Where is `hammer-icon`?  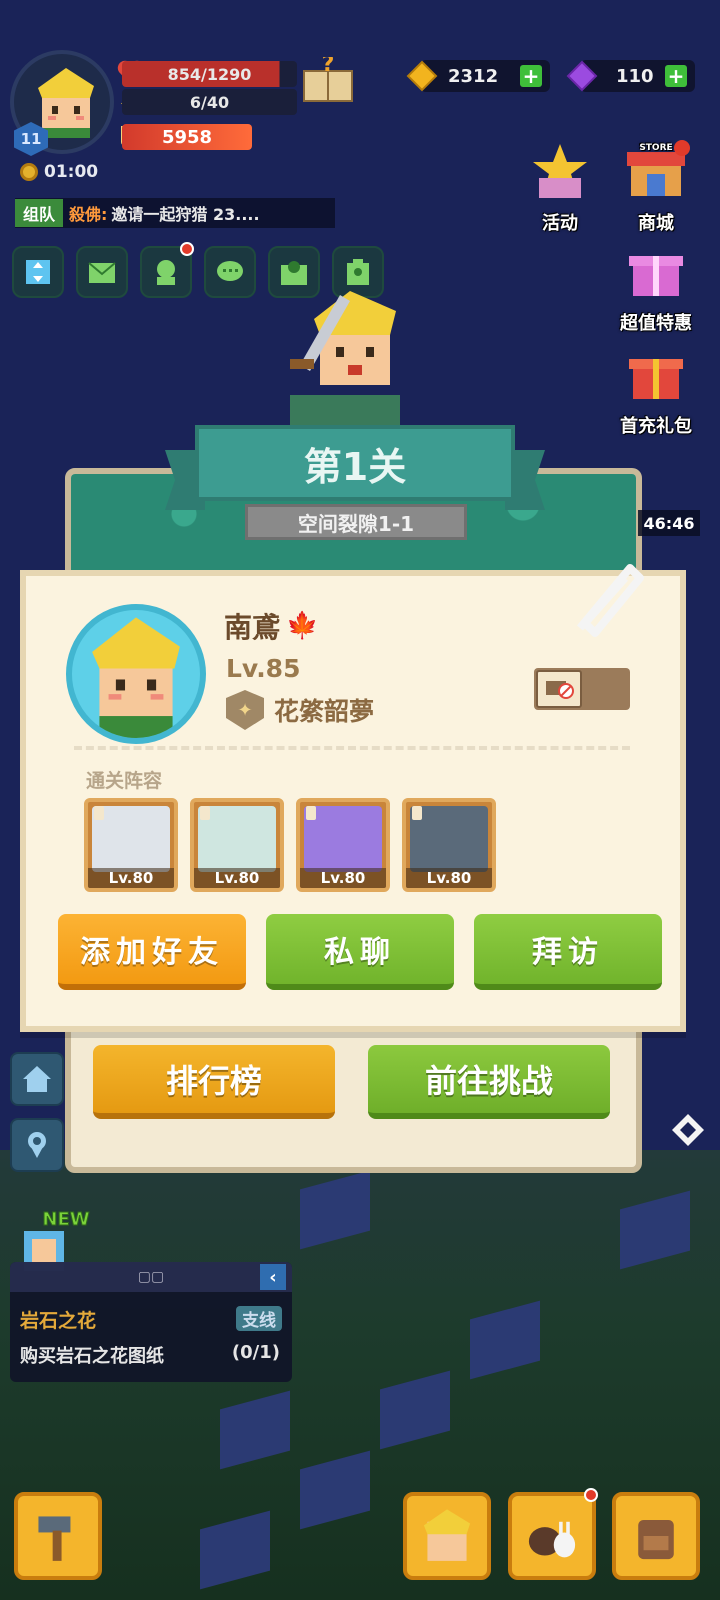 hammer-icon is located at coordinates (54, 1538).